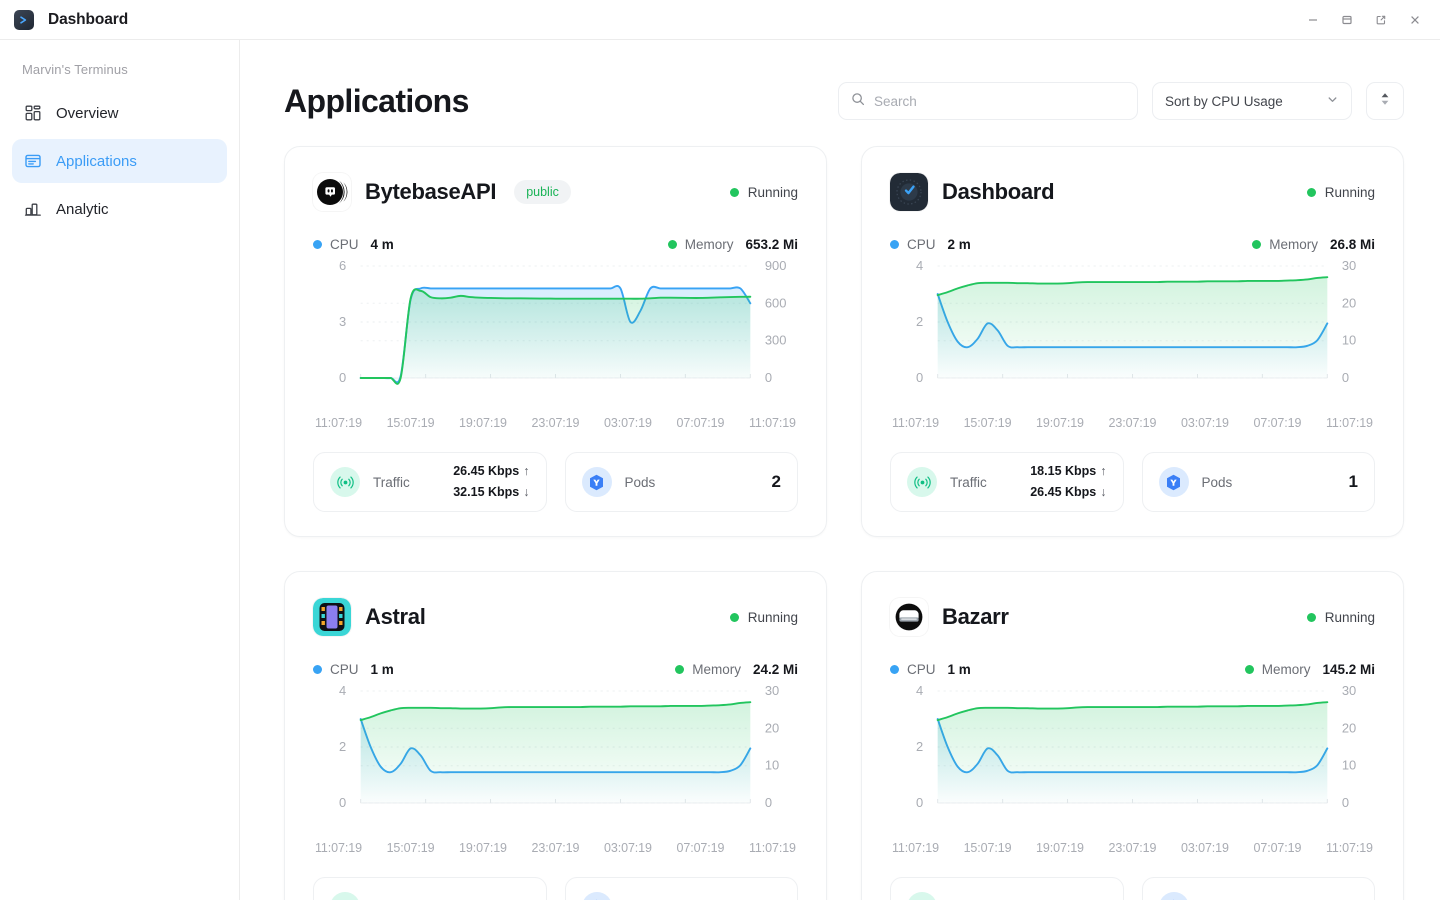 This screenshot has height=900, width=1440. I want to click on search-box, so click(988, 101).